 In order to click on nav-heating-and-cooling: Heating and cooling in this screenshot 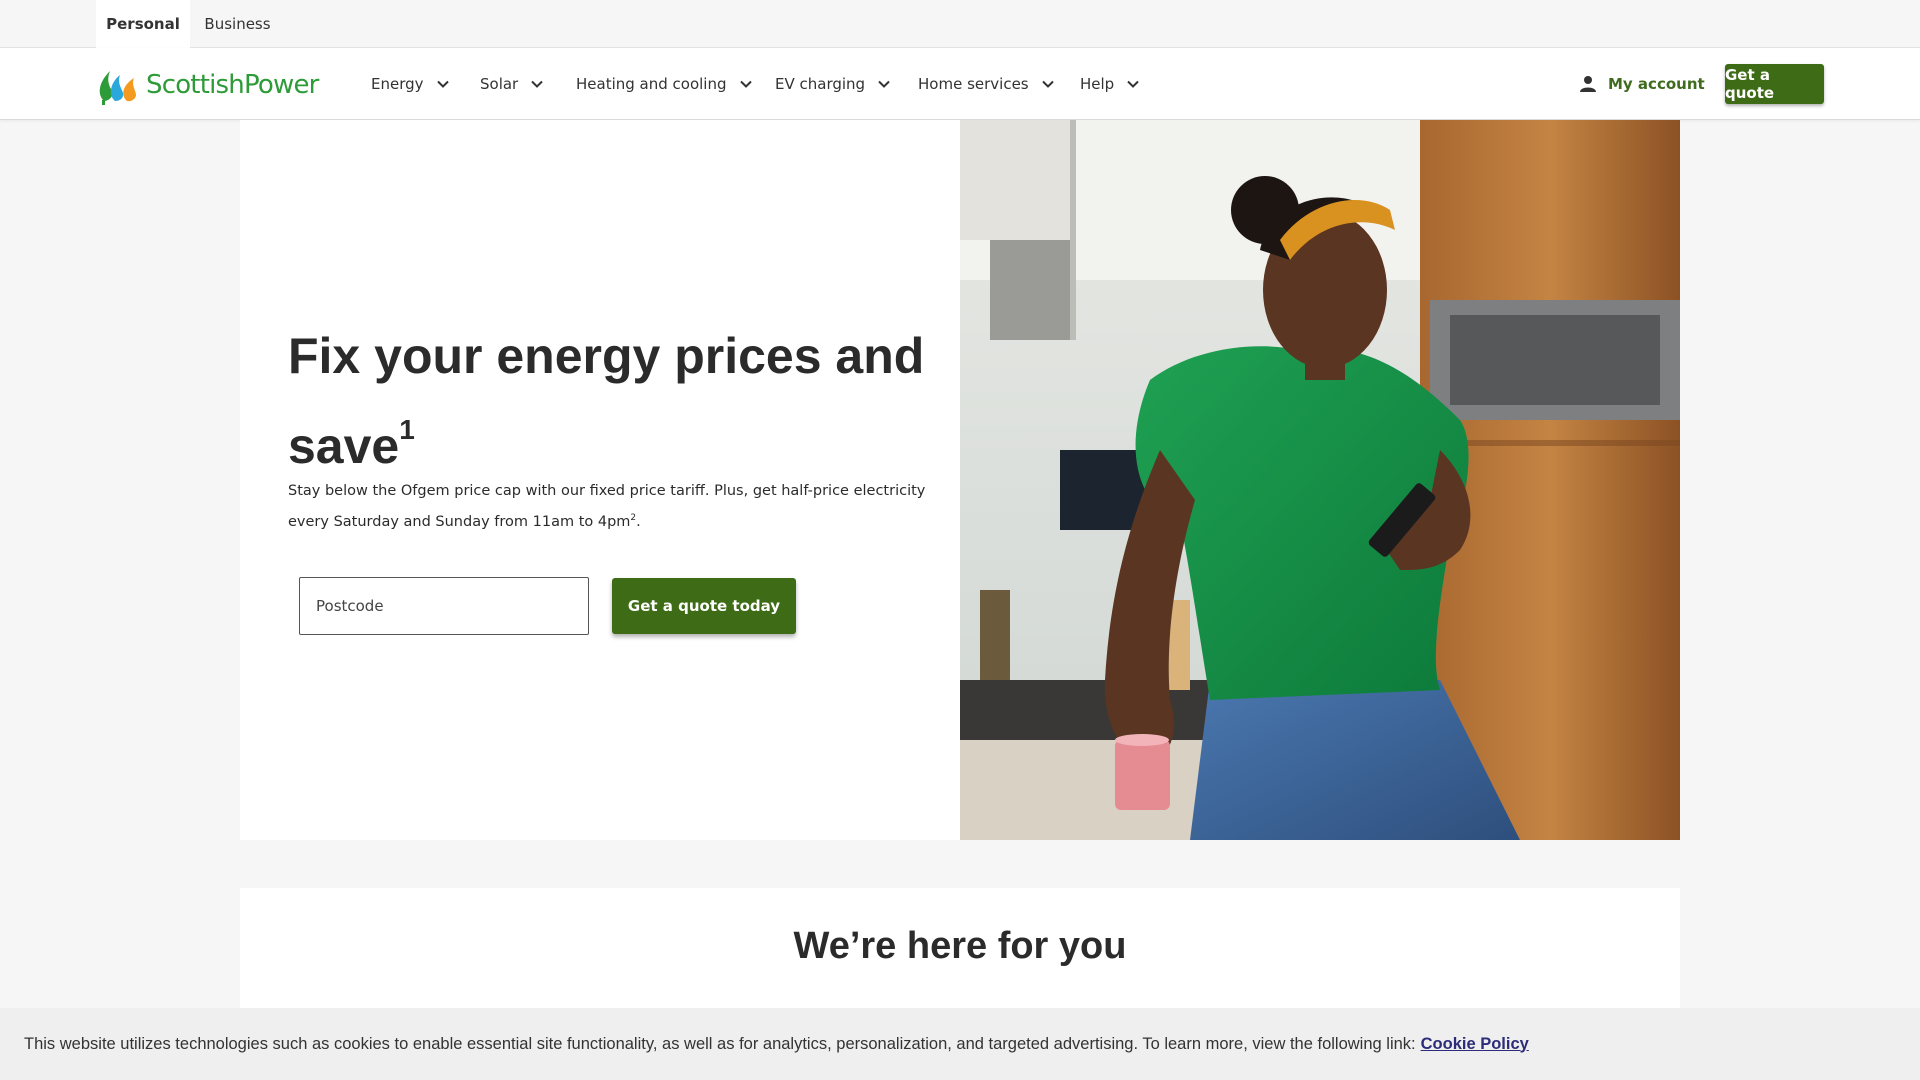, I will do `click(664, 84)`.